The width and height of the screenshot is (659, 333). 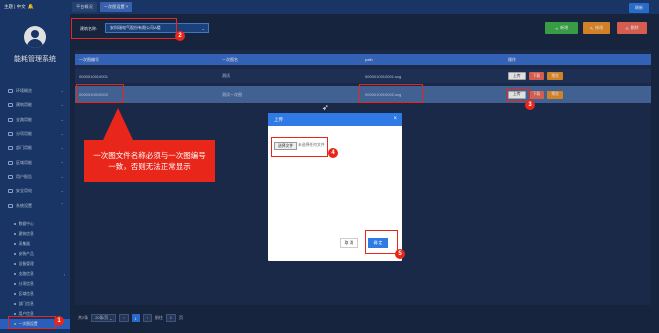 What do you see at coordinates (400, 254) in the screenshot?
I see `step-badge-5: 5` at bounding box center [400, 254].